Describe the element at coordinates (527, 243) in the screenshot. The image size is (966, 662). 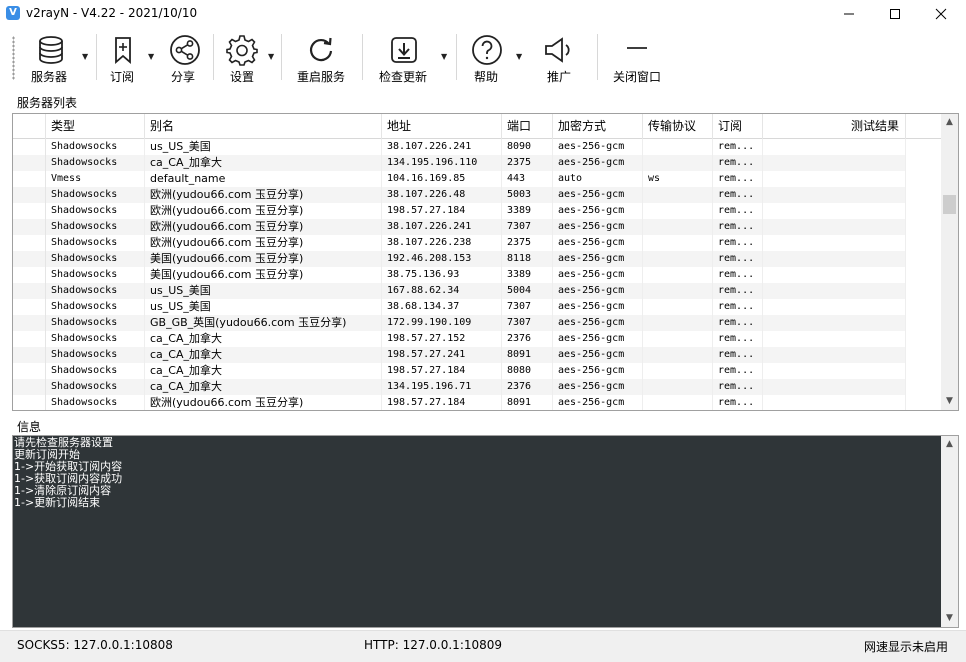
I see `cell-port: 2375` at that location.